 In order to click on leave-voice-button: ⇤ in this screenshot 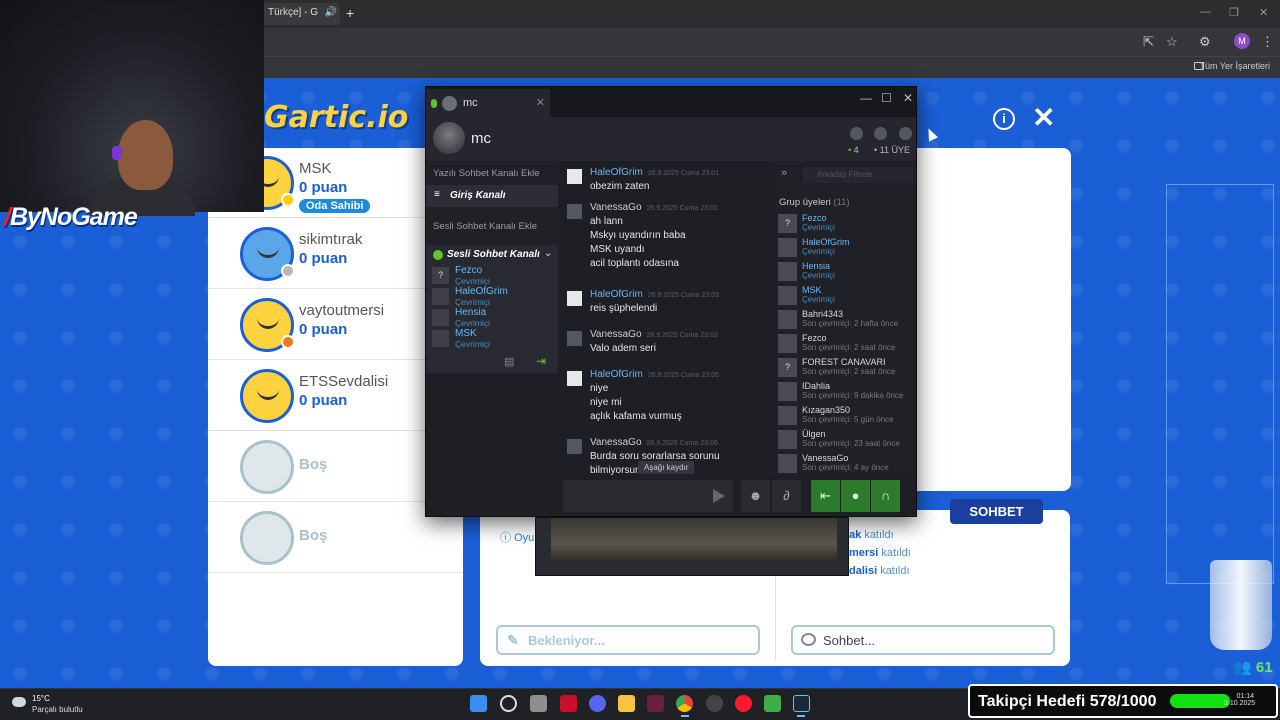, I will do `click(825, 496)`.